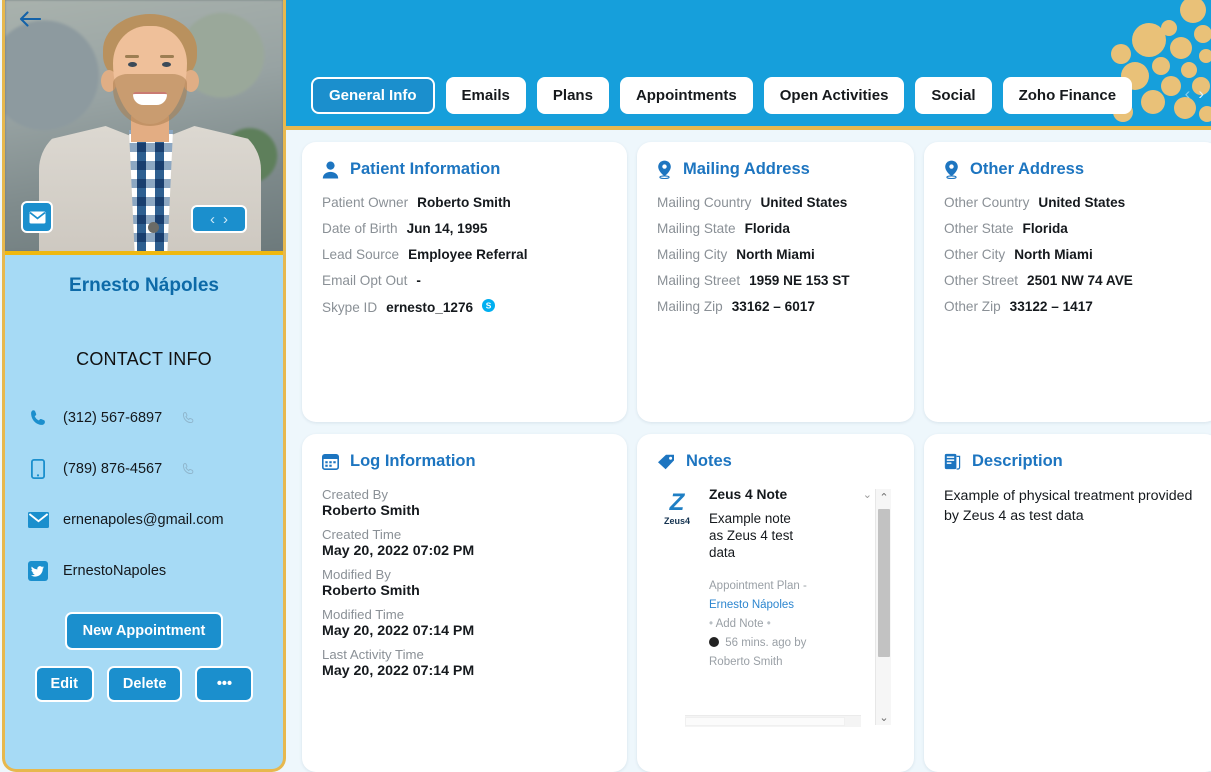 The height and width of the screenshot is (772, 1211). What do you see at coordinates (1188, 94) in the screenshot?
I see `tab-scroll-prev-button: ‹` at bounding box center [1188, 94].